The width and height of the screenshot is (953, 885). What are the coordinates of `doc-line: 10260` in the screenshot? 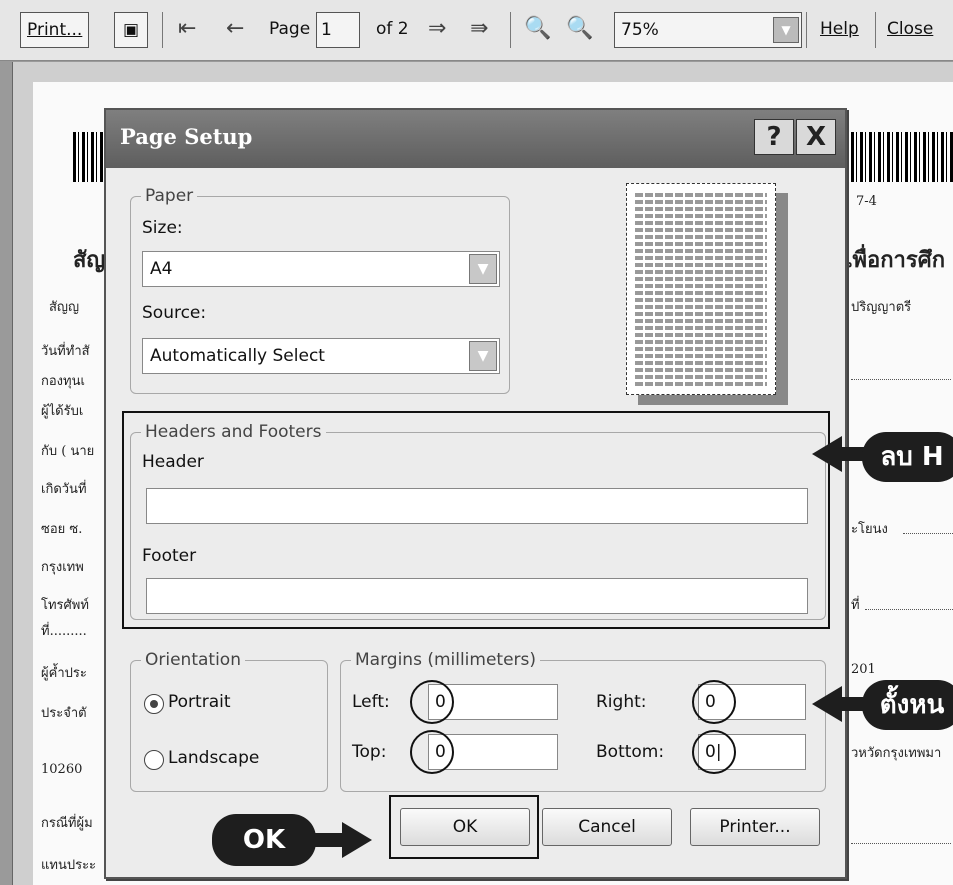 It's located at (62, 769).